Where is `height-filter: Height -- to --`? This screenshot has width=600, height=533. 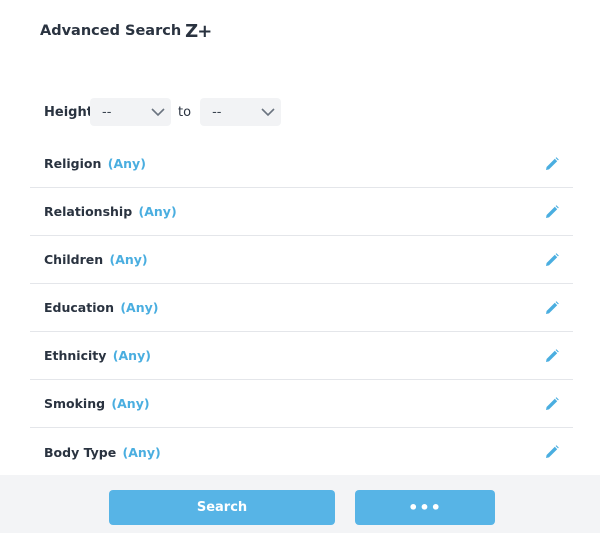
height-filter: Height -- to -- is located at coordinates (163, 112).